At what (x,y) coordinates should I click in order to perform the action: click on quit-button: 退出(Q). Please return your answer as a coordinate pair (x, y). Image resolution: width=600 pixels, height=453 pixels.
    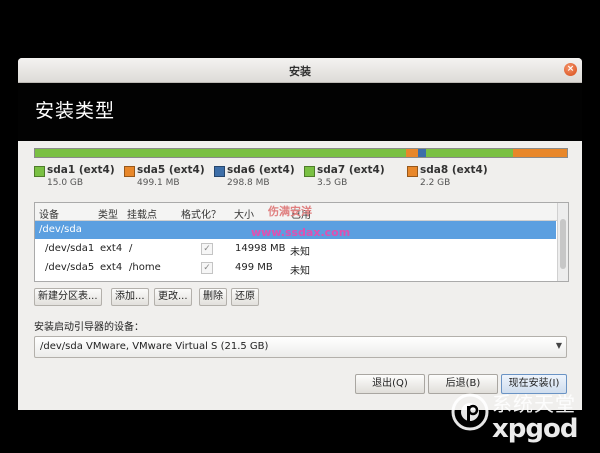
    Looking at the image, I should click on (390, 384).